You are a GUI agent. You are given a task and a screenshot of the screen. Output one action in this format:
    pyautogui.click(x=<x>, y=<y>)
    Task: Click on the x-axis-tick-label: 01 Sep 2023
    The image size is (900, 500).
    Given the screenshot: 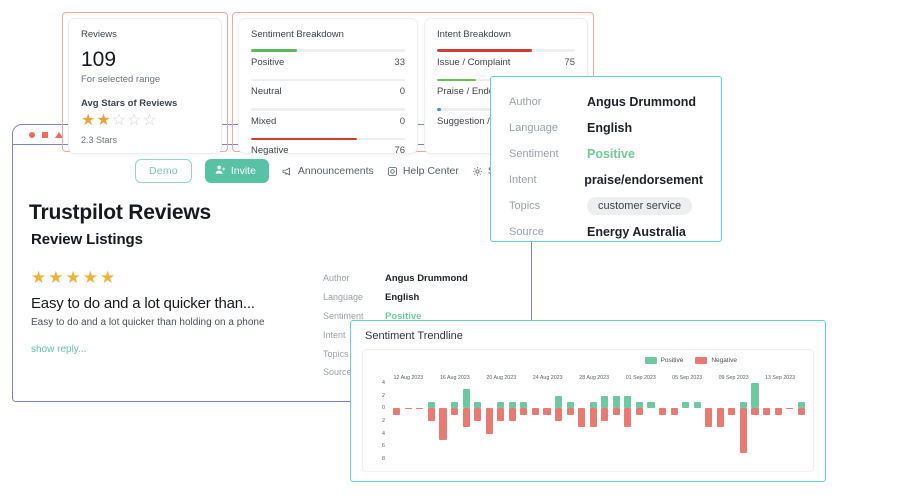 What is the action you would take?
    pyautogui.click(x=640, y=378)
    